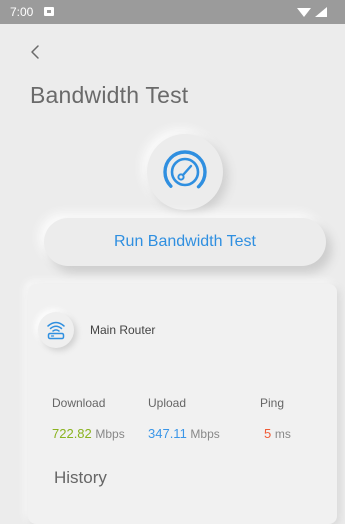 The height and width of the screenshot is (524, 345). Describe the element at coordinates (72, 433) in the screenshot. I see `download-value: 722.82` at that location.